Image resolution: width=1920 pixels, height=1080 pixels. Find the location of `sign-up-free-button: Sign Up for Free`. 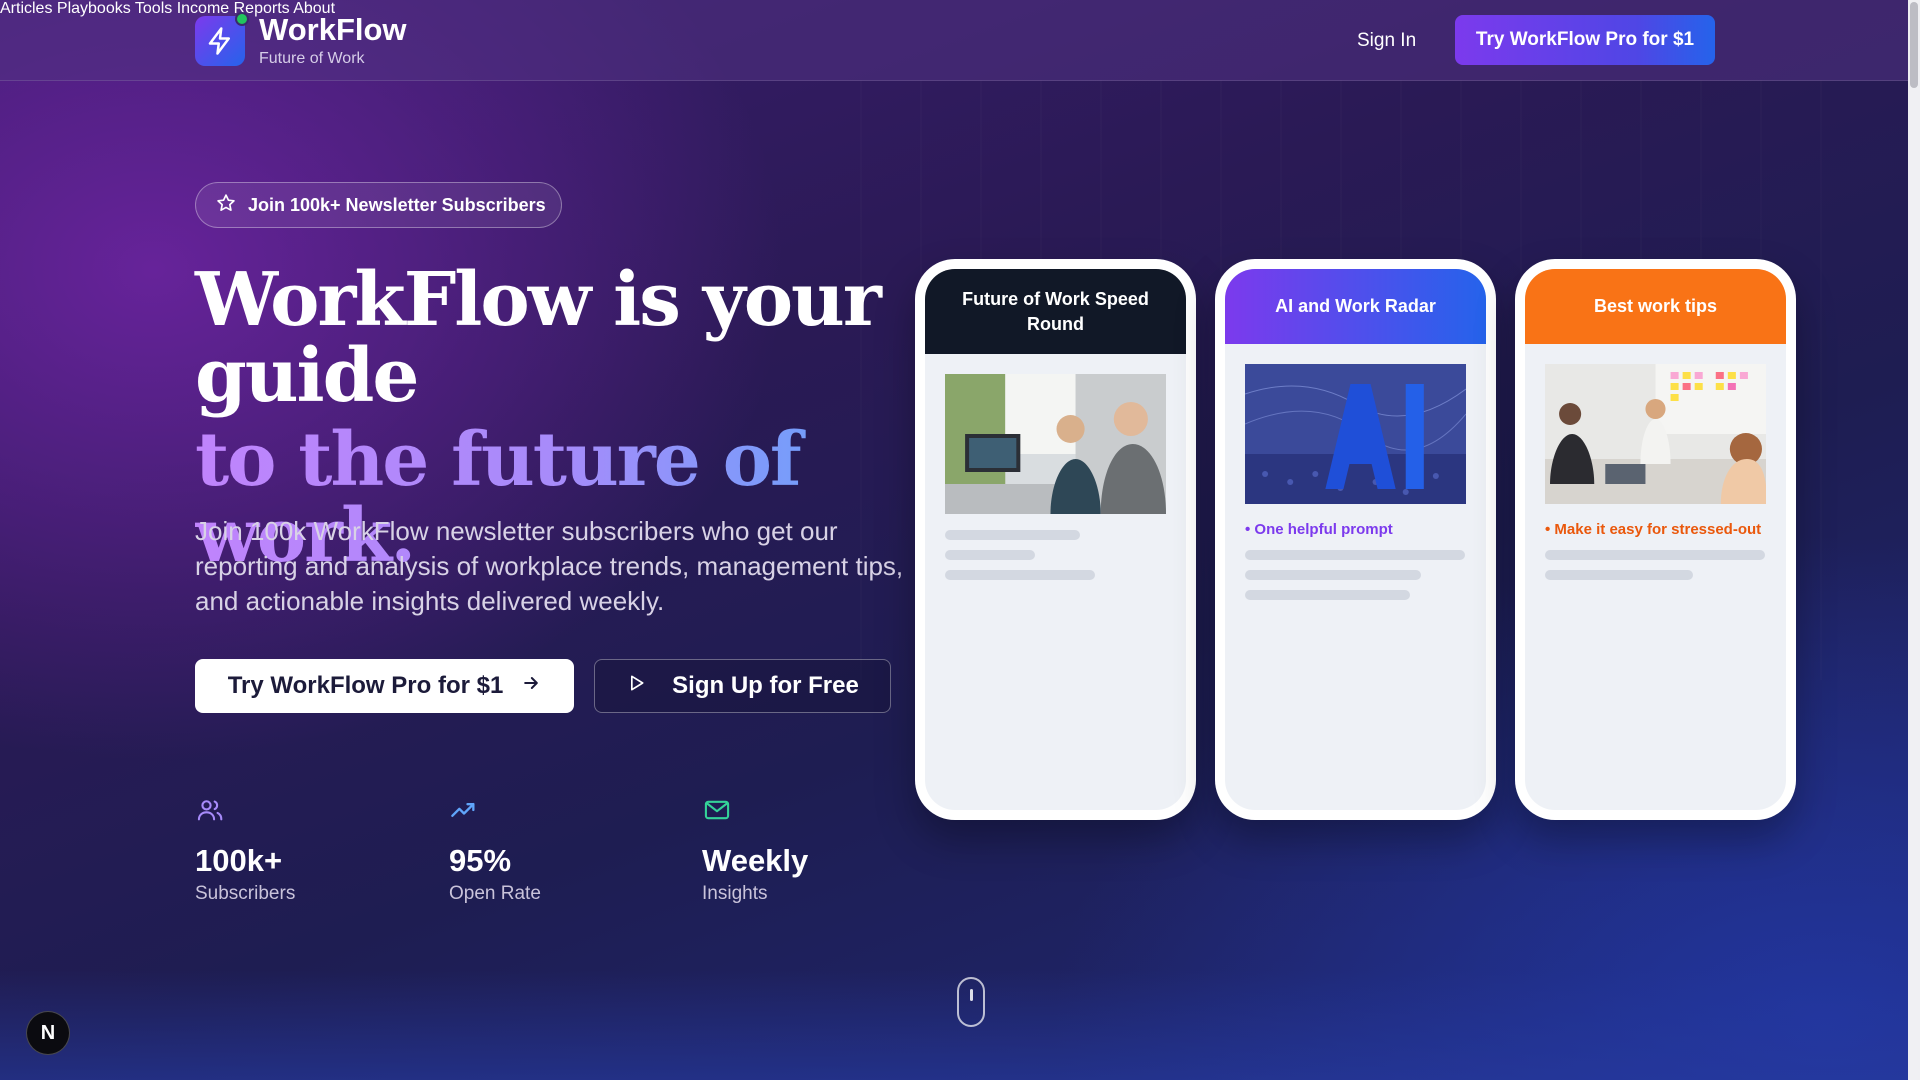

sign-up-free-button: Sign Up for Free is located at coordinates (742, 686).